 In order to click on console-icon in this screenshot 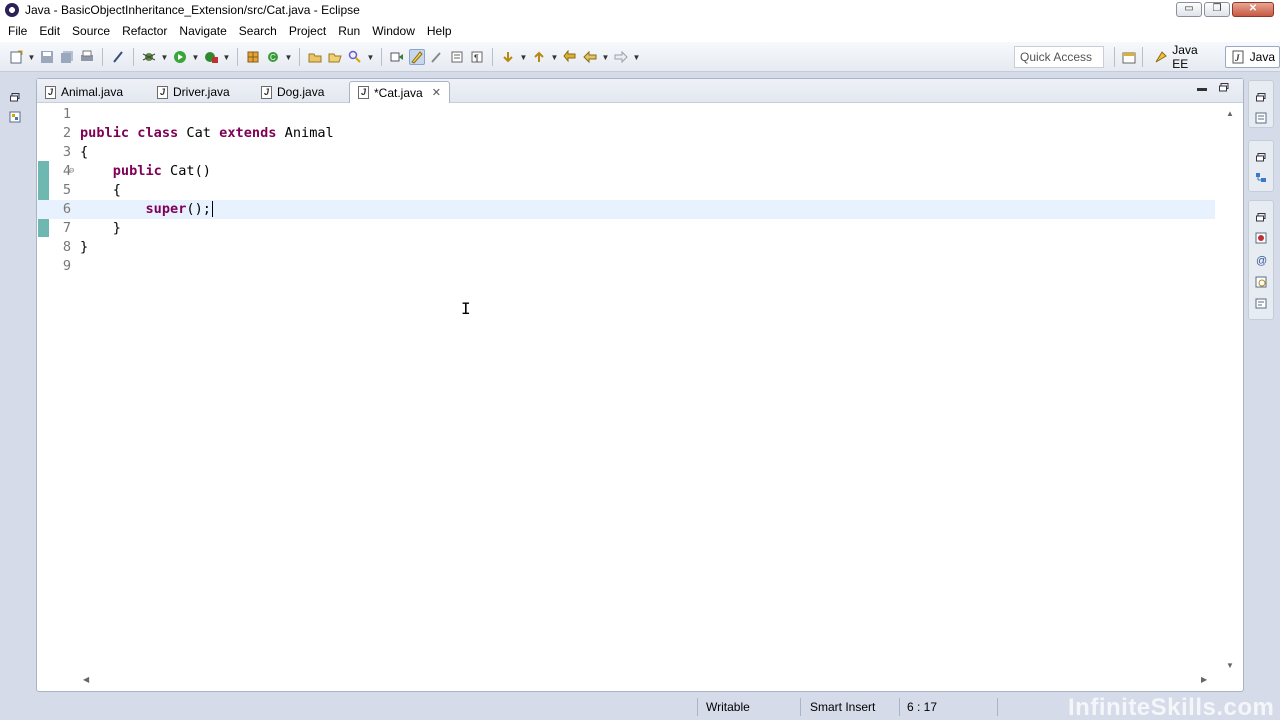, I will do `click(1261, 303)`.